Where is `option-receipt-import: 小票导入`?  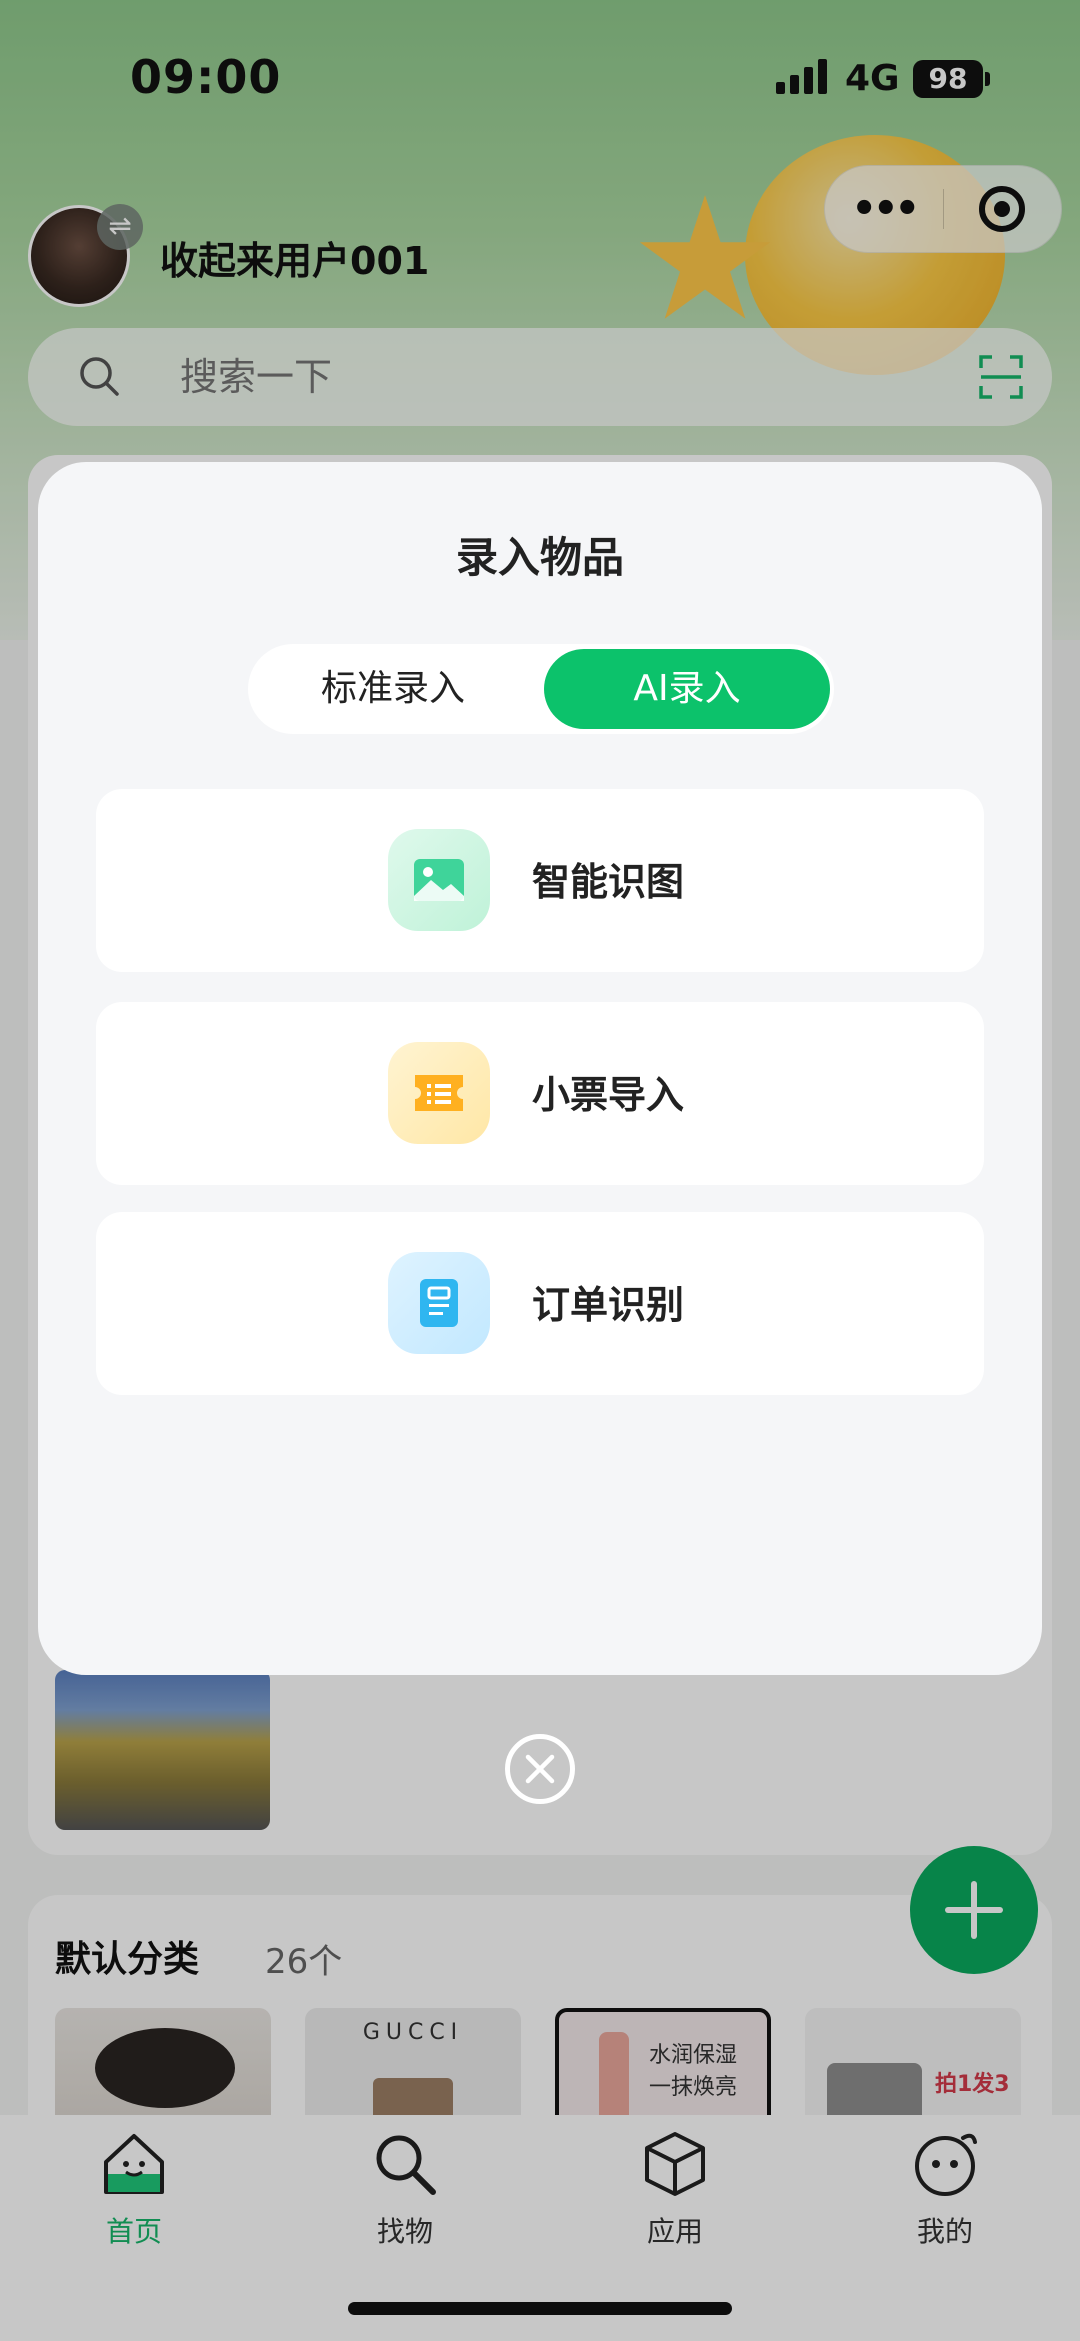
option-receipt-import: 小票导入 is located at coordinates (540, 1093).